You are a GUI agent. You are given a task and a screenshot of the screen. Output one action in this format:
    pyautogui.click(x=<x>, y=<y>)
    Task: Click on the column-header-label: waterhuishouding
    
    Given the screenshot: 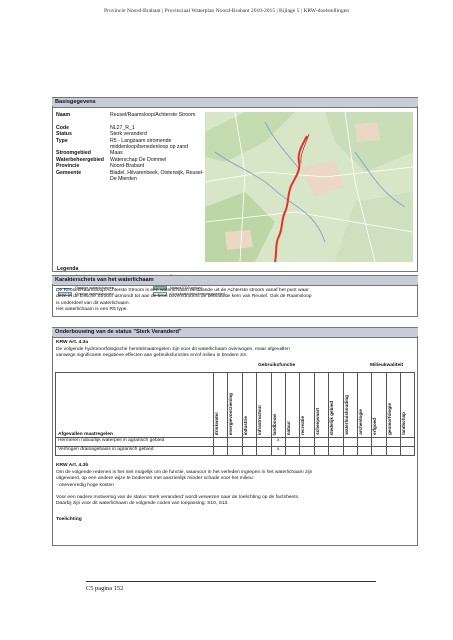 What is the action you would take?
    pyautogui.click(x=346, y=415)
    